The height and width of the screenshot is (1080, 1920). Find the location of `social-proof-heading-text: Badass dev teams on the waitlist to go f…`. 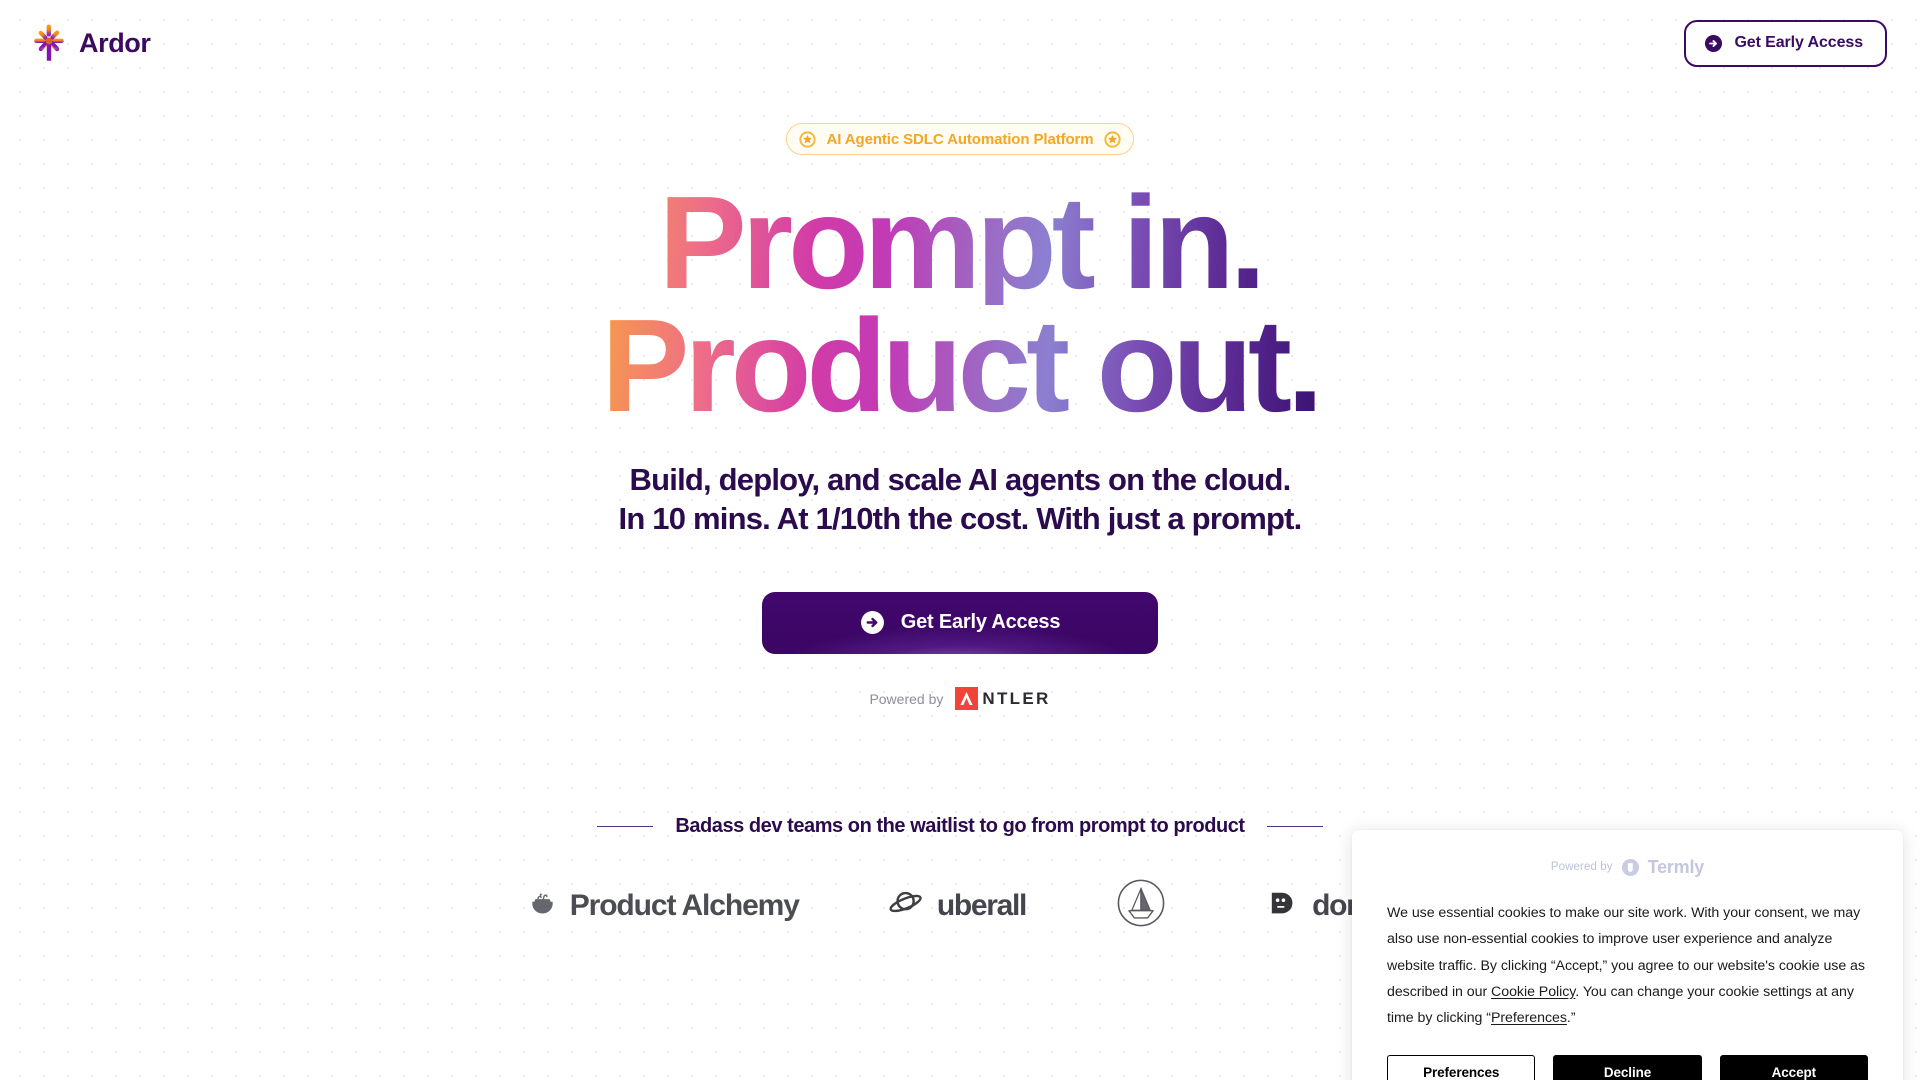

social-proof-heading-text: Badass dev teams on the waitlist to go f… is located at coordinates (960, 826).